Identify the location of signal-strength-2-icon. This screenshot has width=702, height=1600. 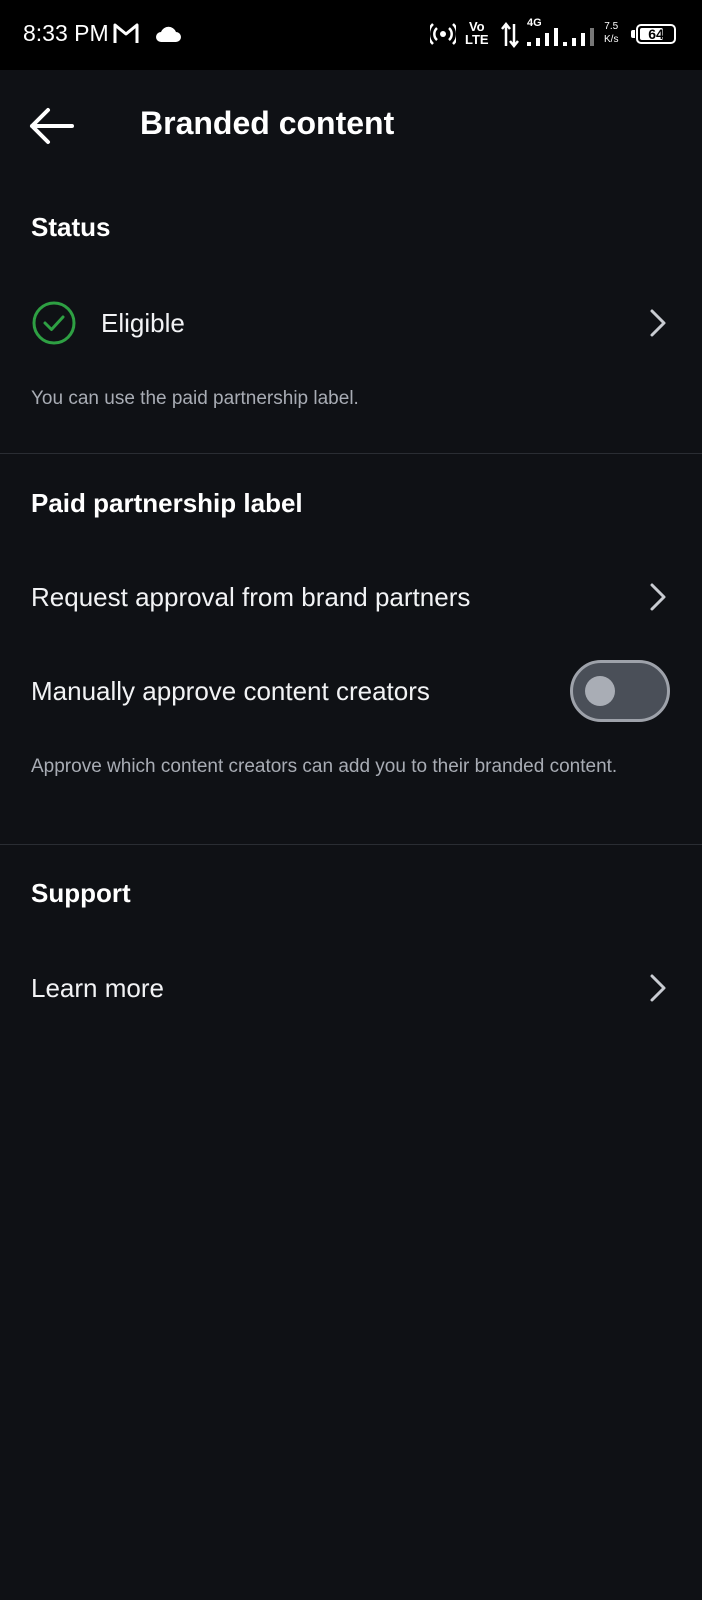
(578, 37).